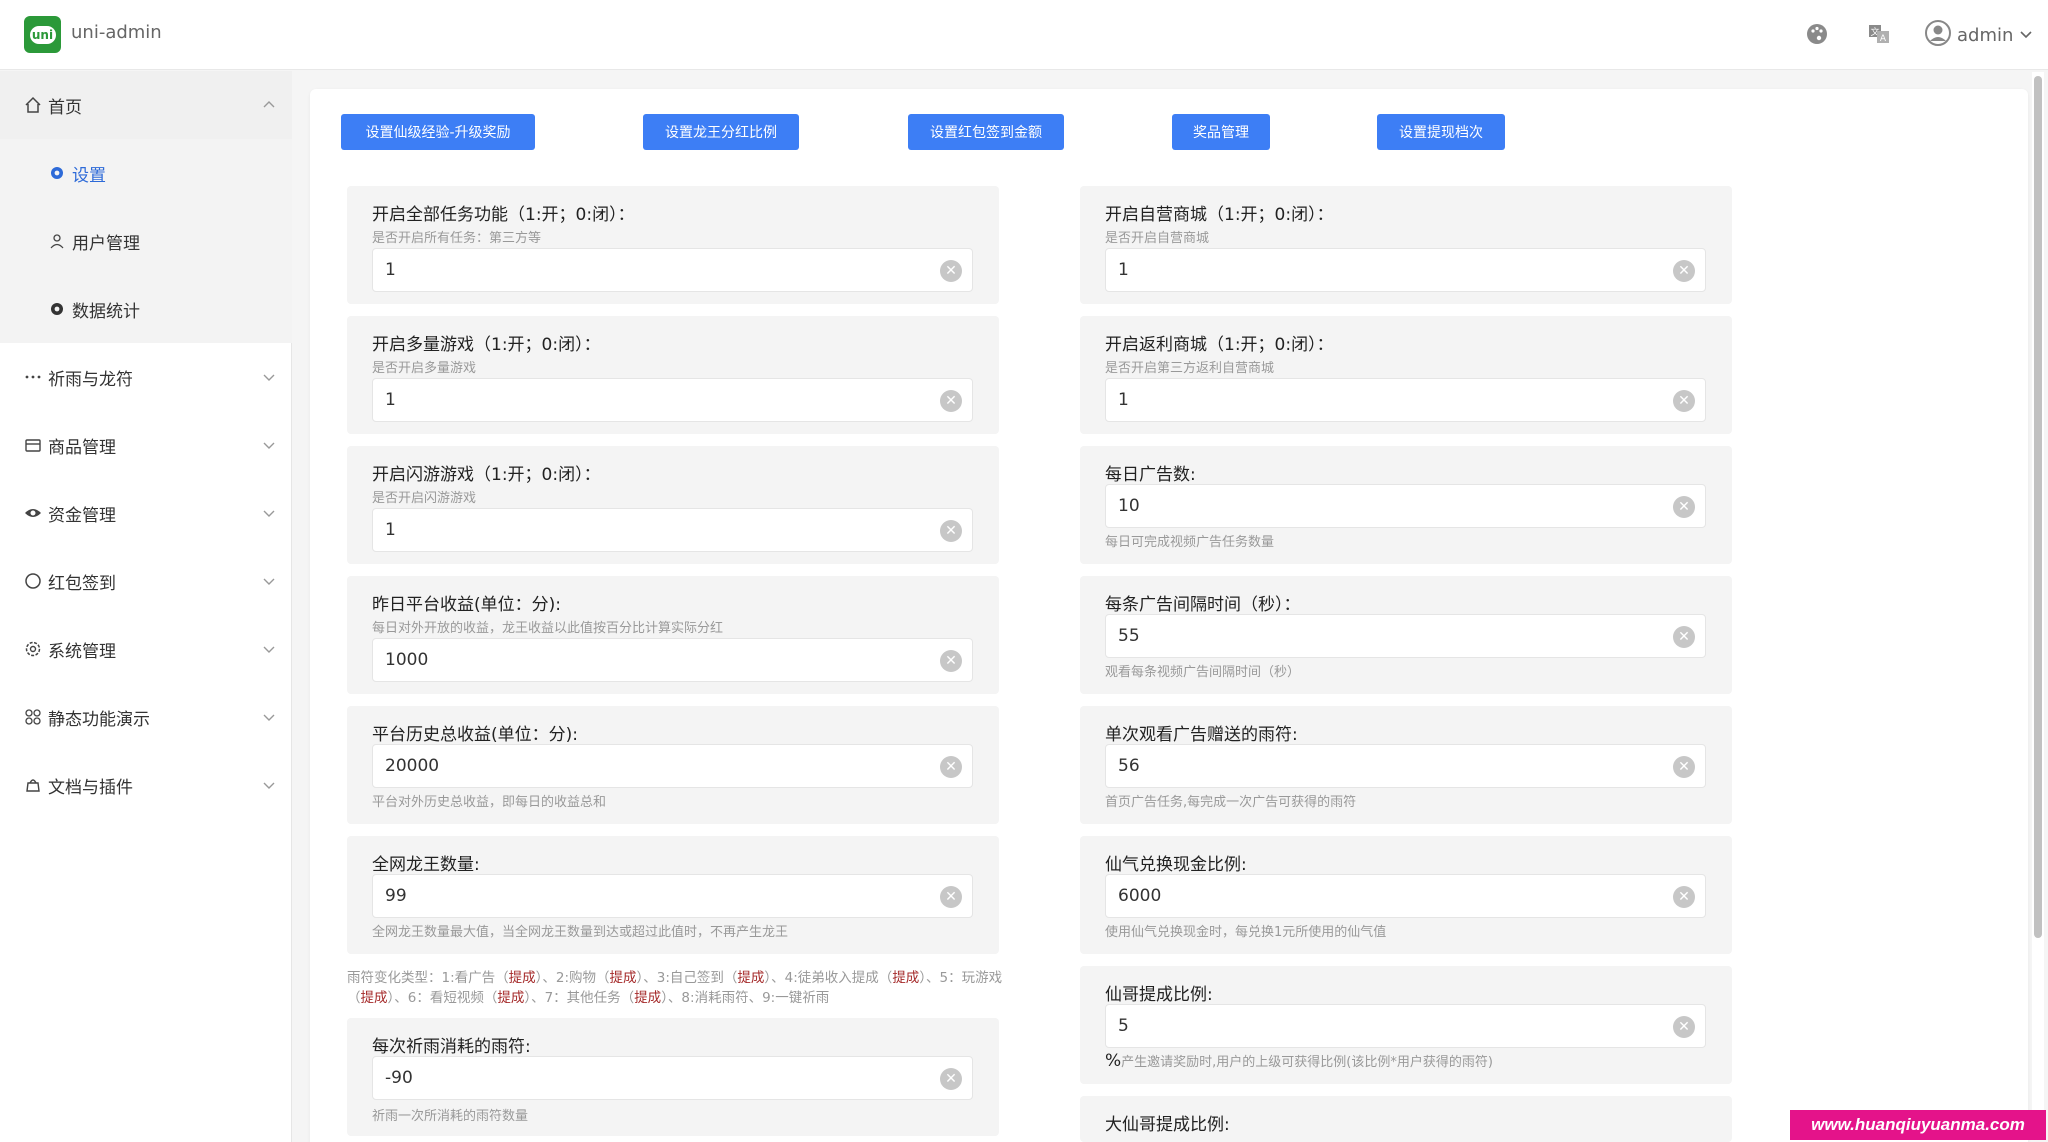 The height and width of the screenshot is (1142, 2048). What do you see at coordinates (438, 132) in the screenshot?
I see `xianji-reward-button: 设置仙级经验-升级奖励` at bounding box center [438, 132].